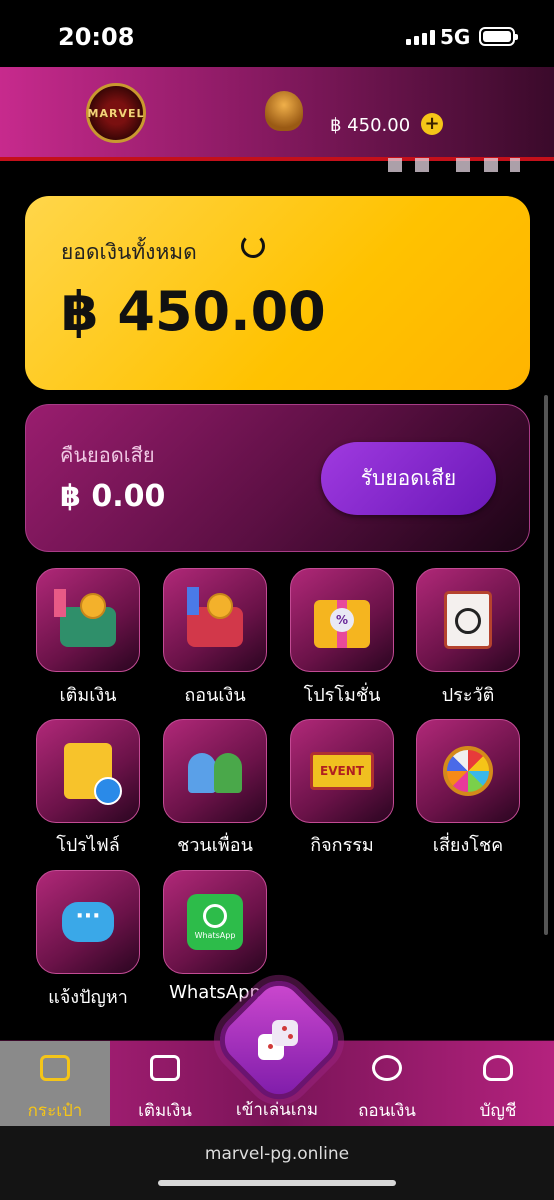 This screenshot has height=1200, width=554. Describe the element at coordinates (165, 1084) in the screenshot. I see `nav-deposit: เติมเงิน` at that location.